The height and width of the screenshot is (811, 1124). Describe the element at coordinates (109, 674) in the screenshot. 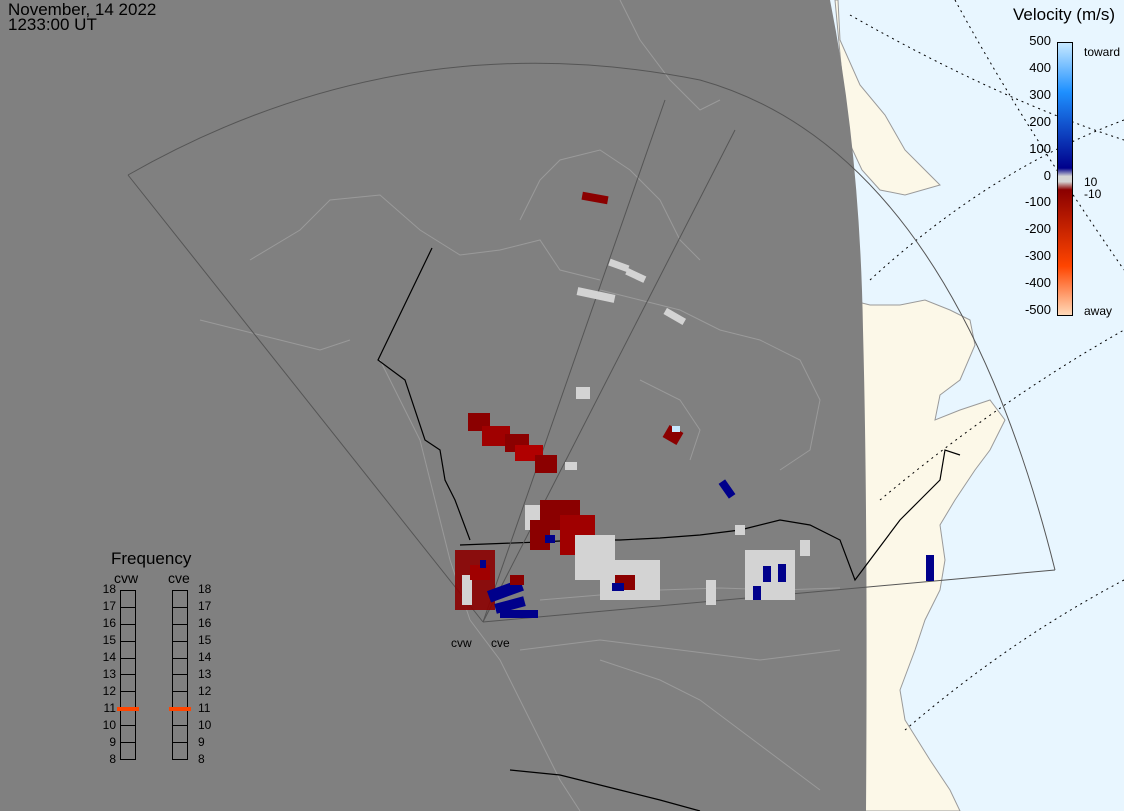

I see `frequency-tick-left: 13` at that location.